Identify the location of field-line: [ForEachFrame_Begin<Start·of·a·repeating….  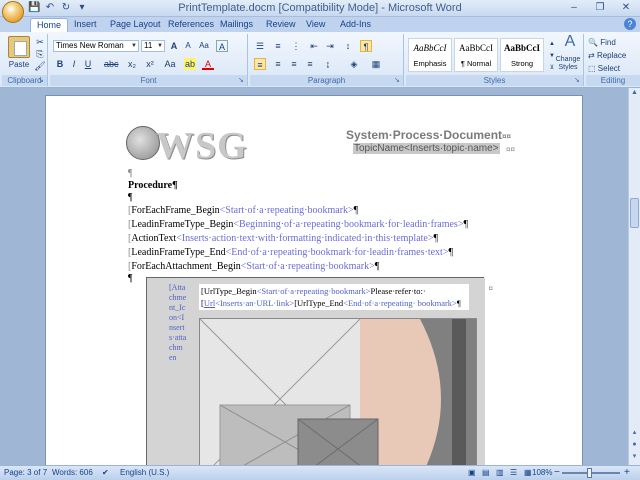
(243, 210).